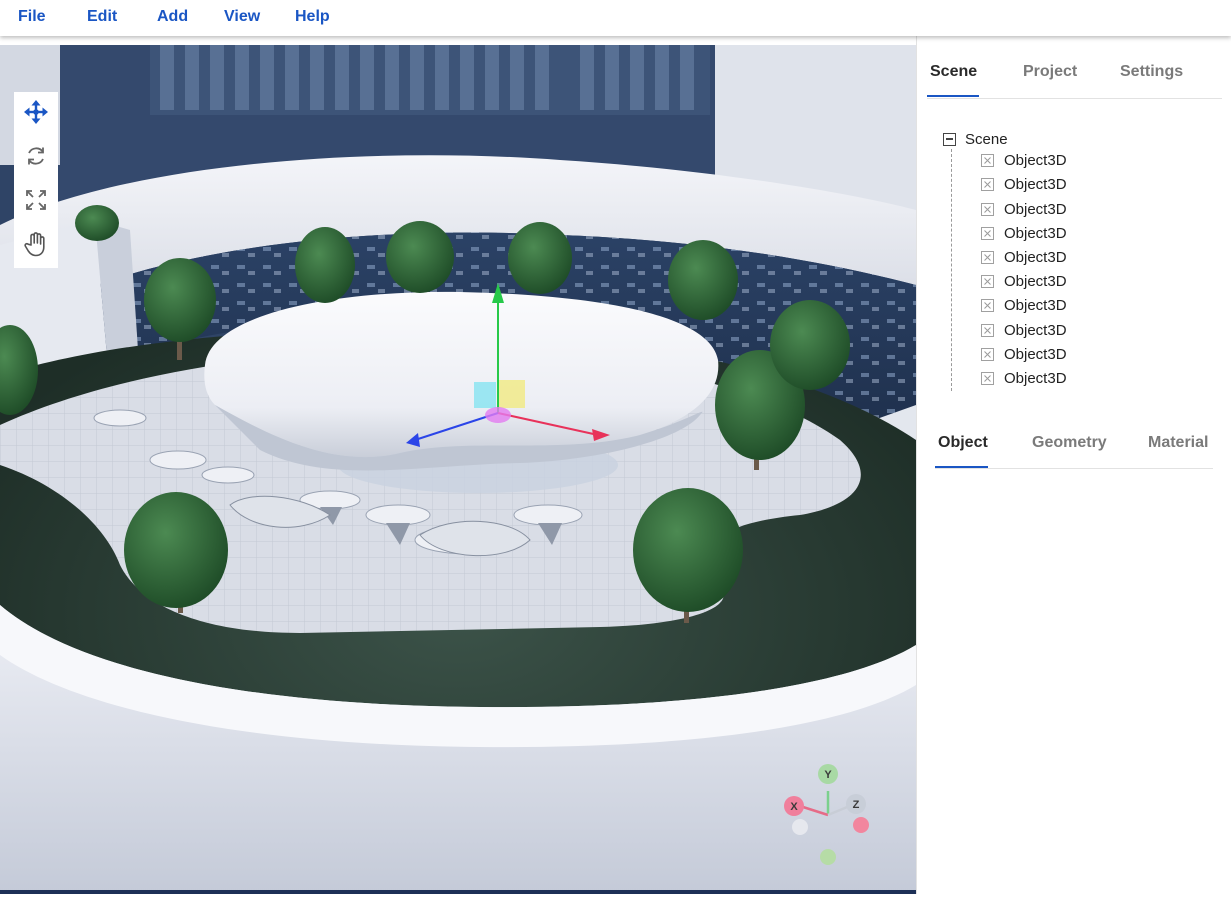  What do you see at coordinates (830, 816) in the screenshot?
I see `axis-gizmo: Y X Z` at bounding box center [830, 816].